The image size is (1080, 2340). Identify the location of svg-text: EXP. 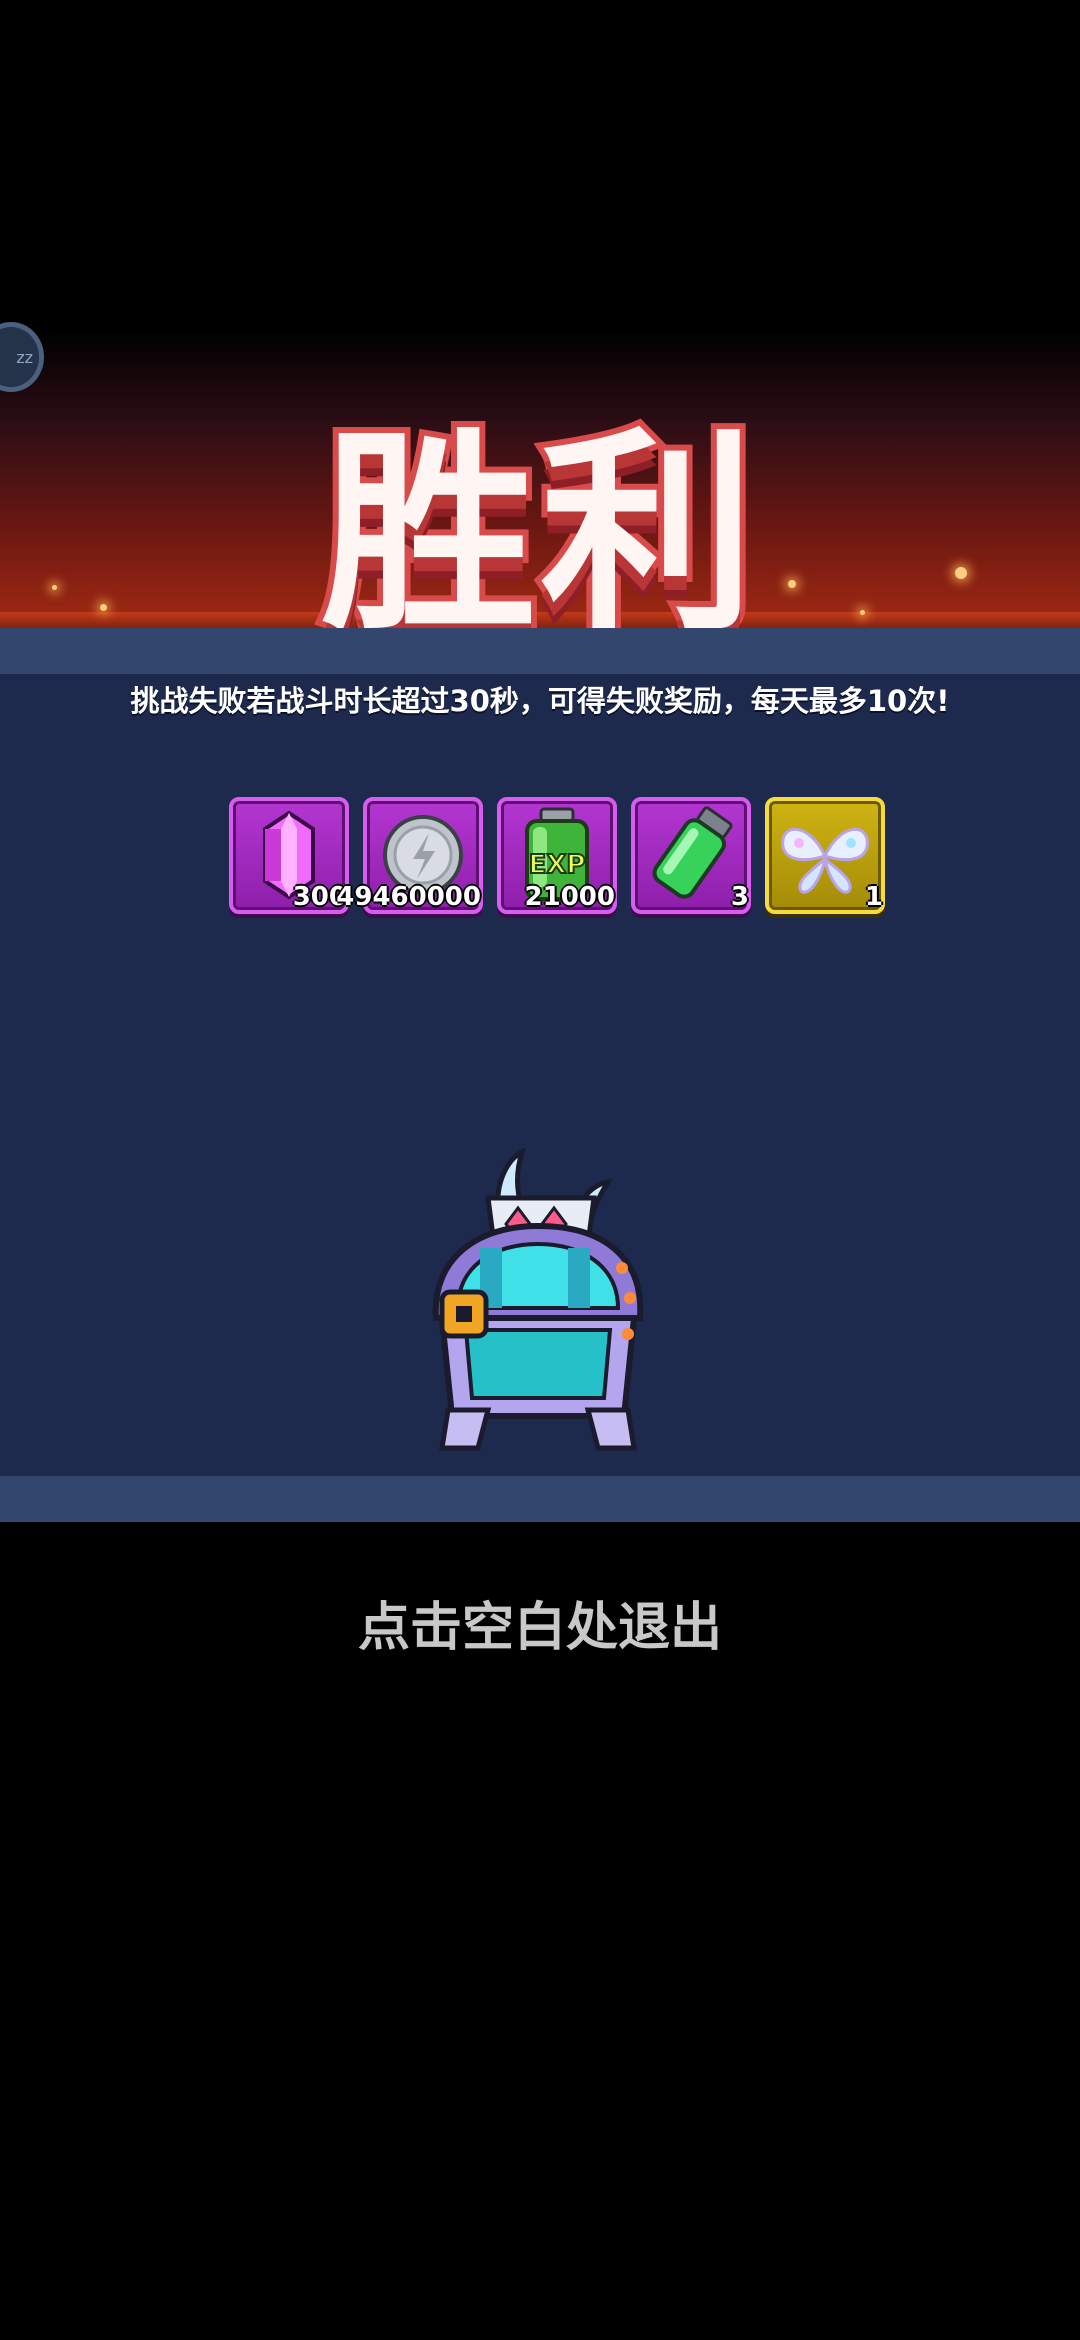
(557, 865).